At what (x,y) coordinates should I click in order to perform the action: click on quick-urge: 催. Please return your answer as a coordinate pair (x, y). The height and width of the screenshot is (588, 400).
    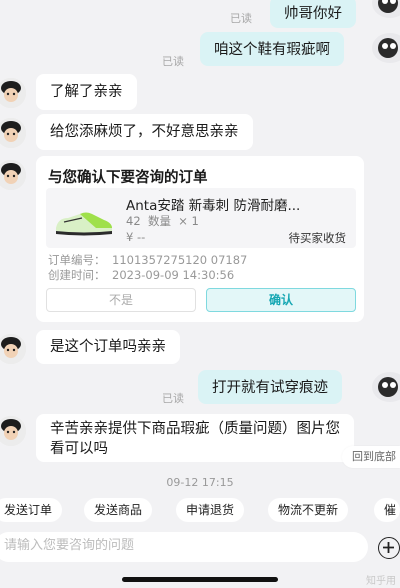
    Looking at the image, I should click on (387, 510).